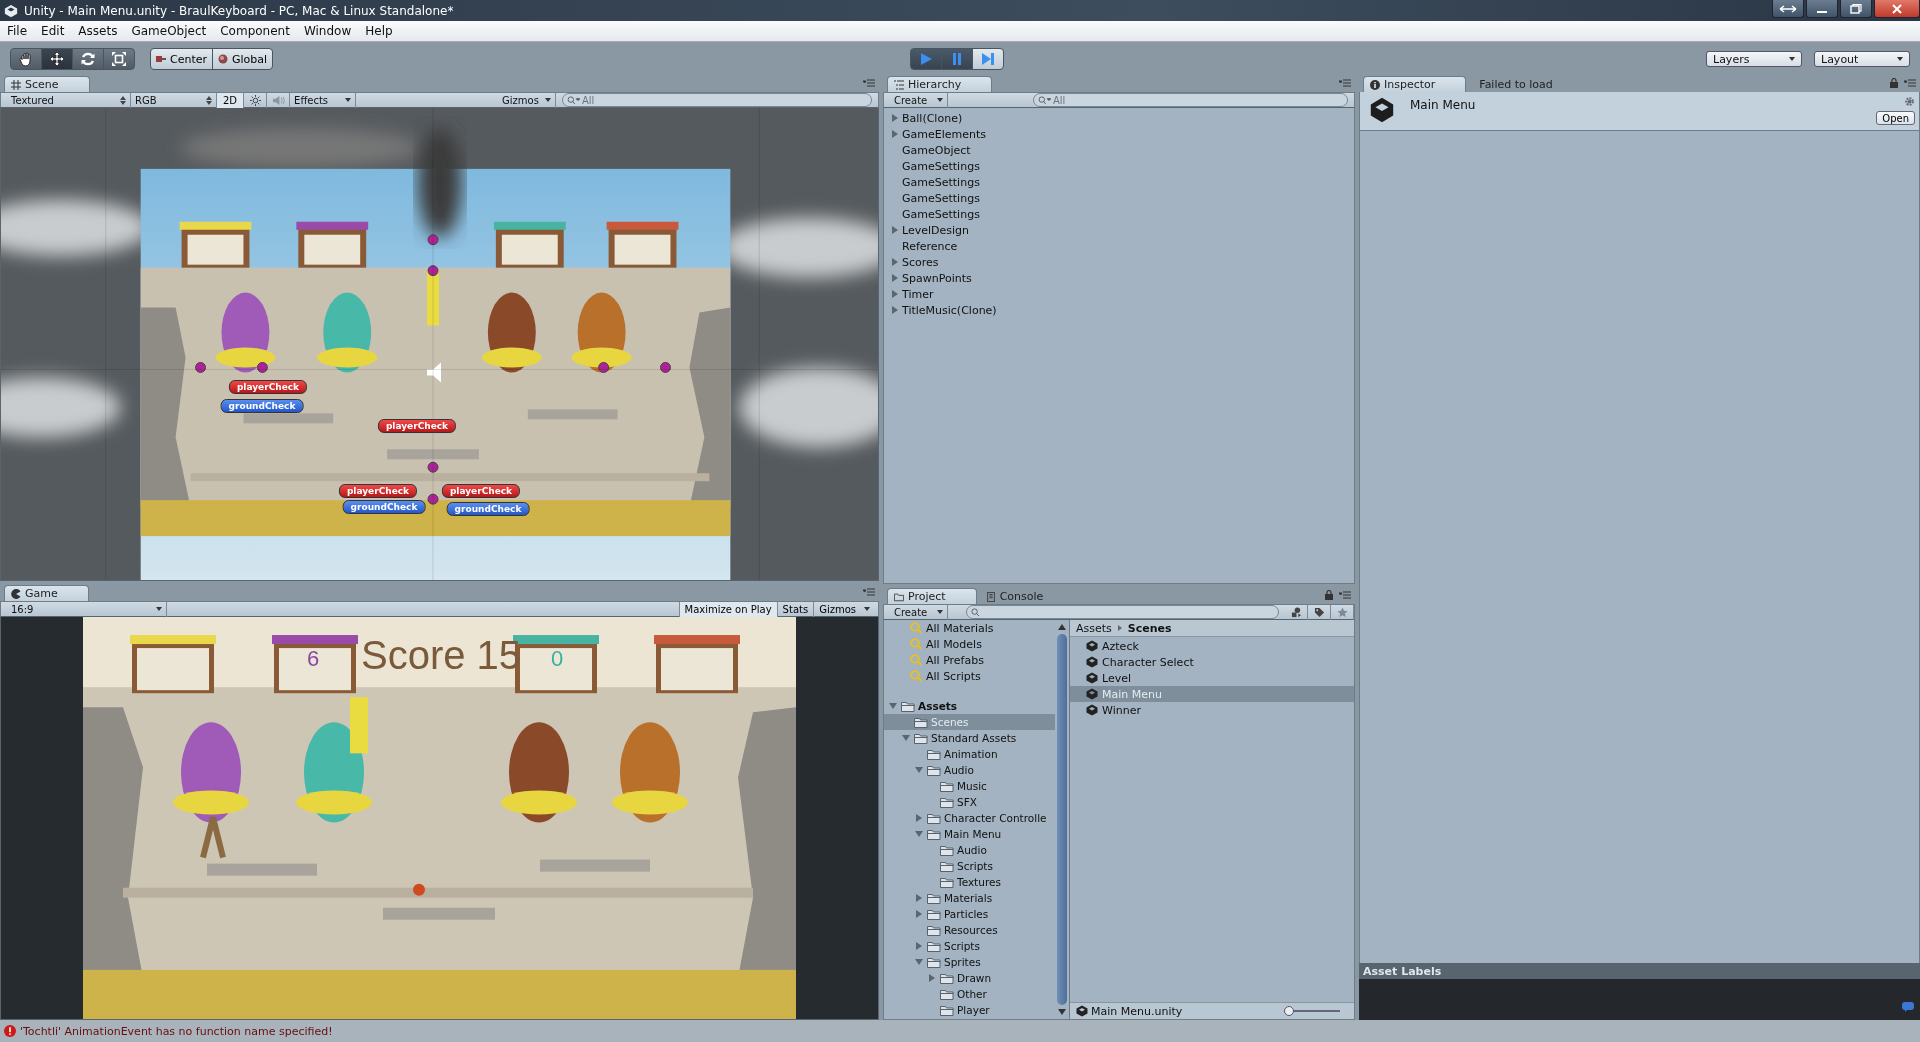  I want to click on play-button, so click(926, 59).